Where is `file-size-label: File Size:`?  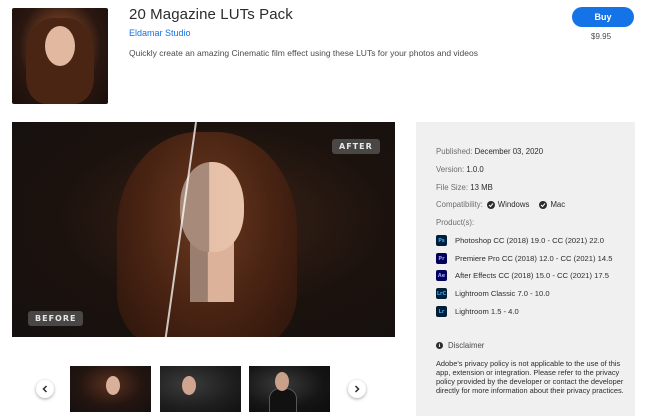 file-size-label: File Size: is located at coordinates (452, 187).